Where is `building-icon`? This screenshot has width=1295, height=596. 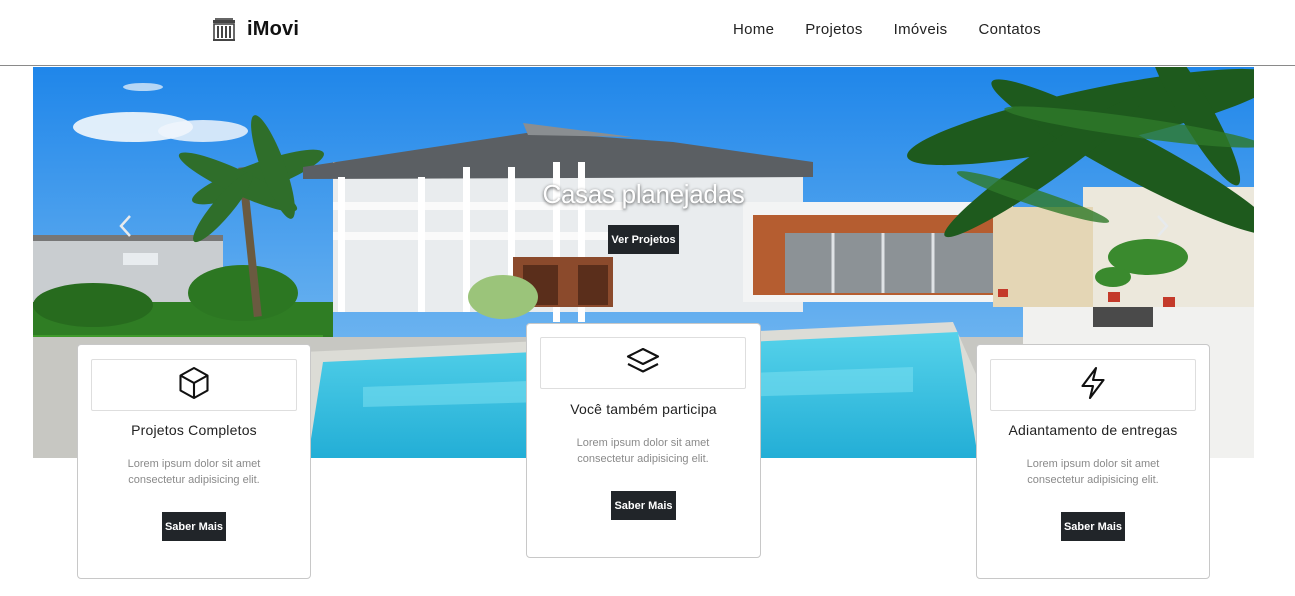 building-icon is located at coordinates (224, 29).